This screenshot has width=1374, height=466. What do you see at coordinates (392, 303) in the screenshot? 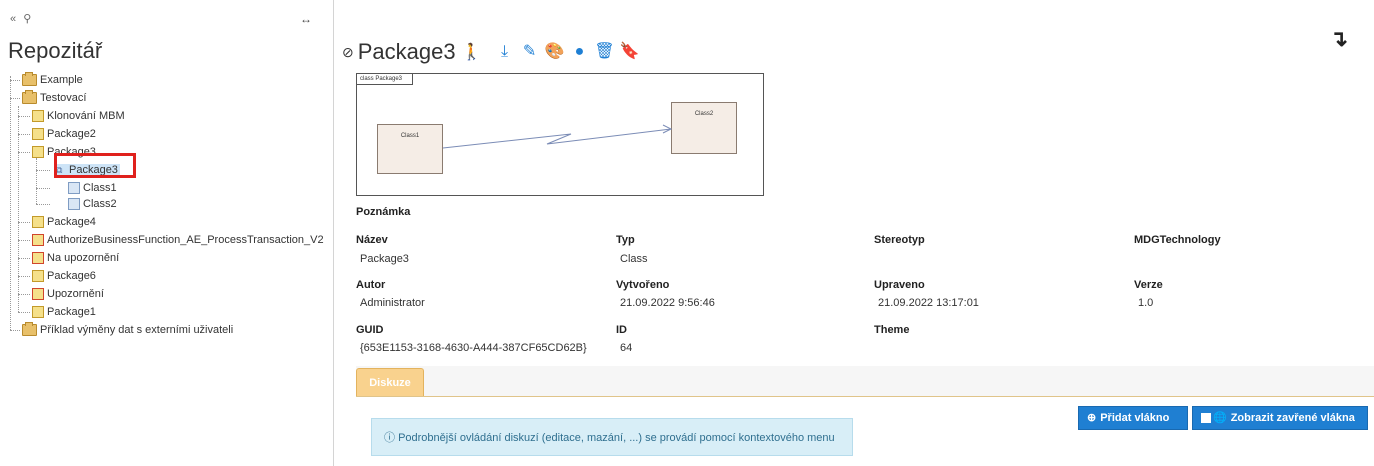
I see `author-value: Administrator` at bounding box center [392, 303].